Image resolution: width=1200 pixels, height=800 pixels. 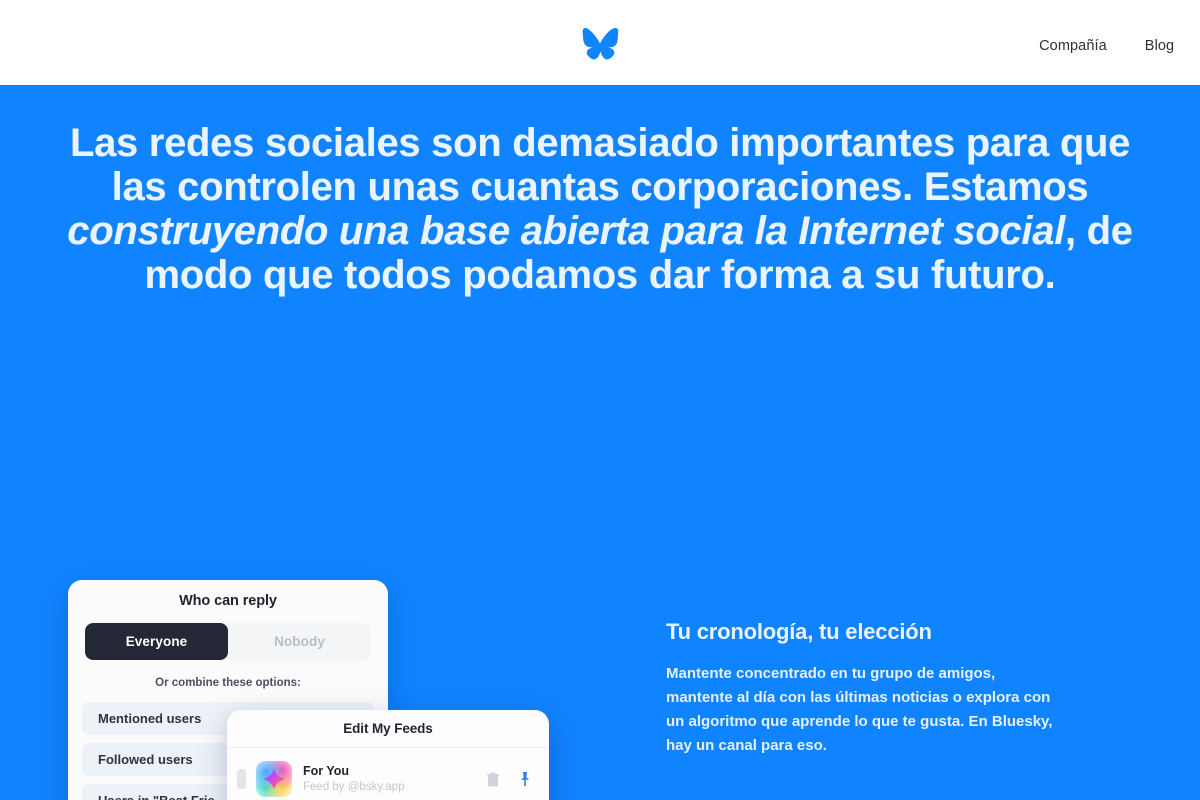 What do you see at coordinates (326, 770) in the screenshot?
I see `feed-name: For You` at bounding box center [326, 770].